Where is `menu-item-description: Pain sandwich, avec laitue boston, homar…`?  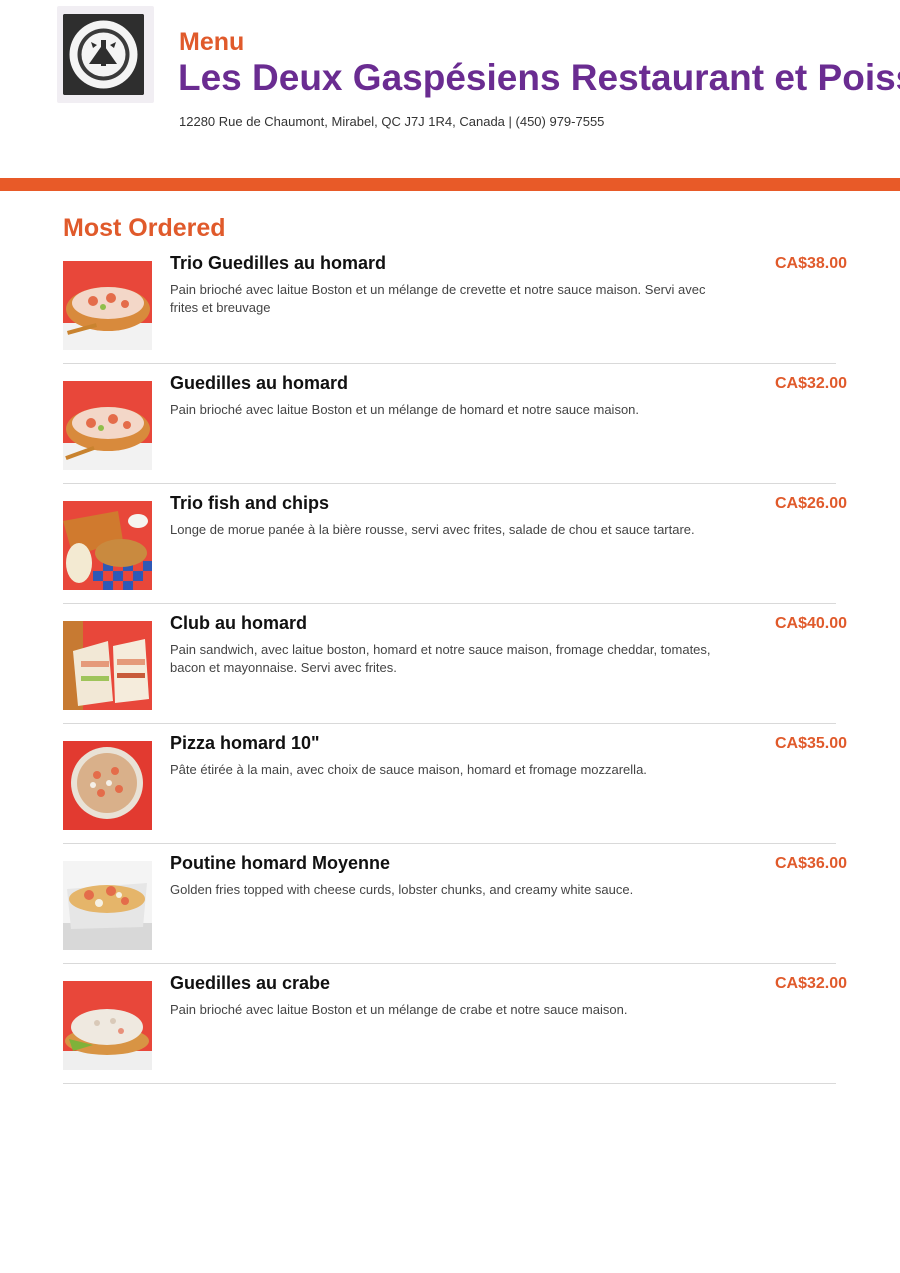 menu-item-description: Pain sandwich, avec laitue boston, homar… is located at coordinates (440, 658).